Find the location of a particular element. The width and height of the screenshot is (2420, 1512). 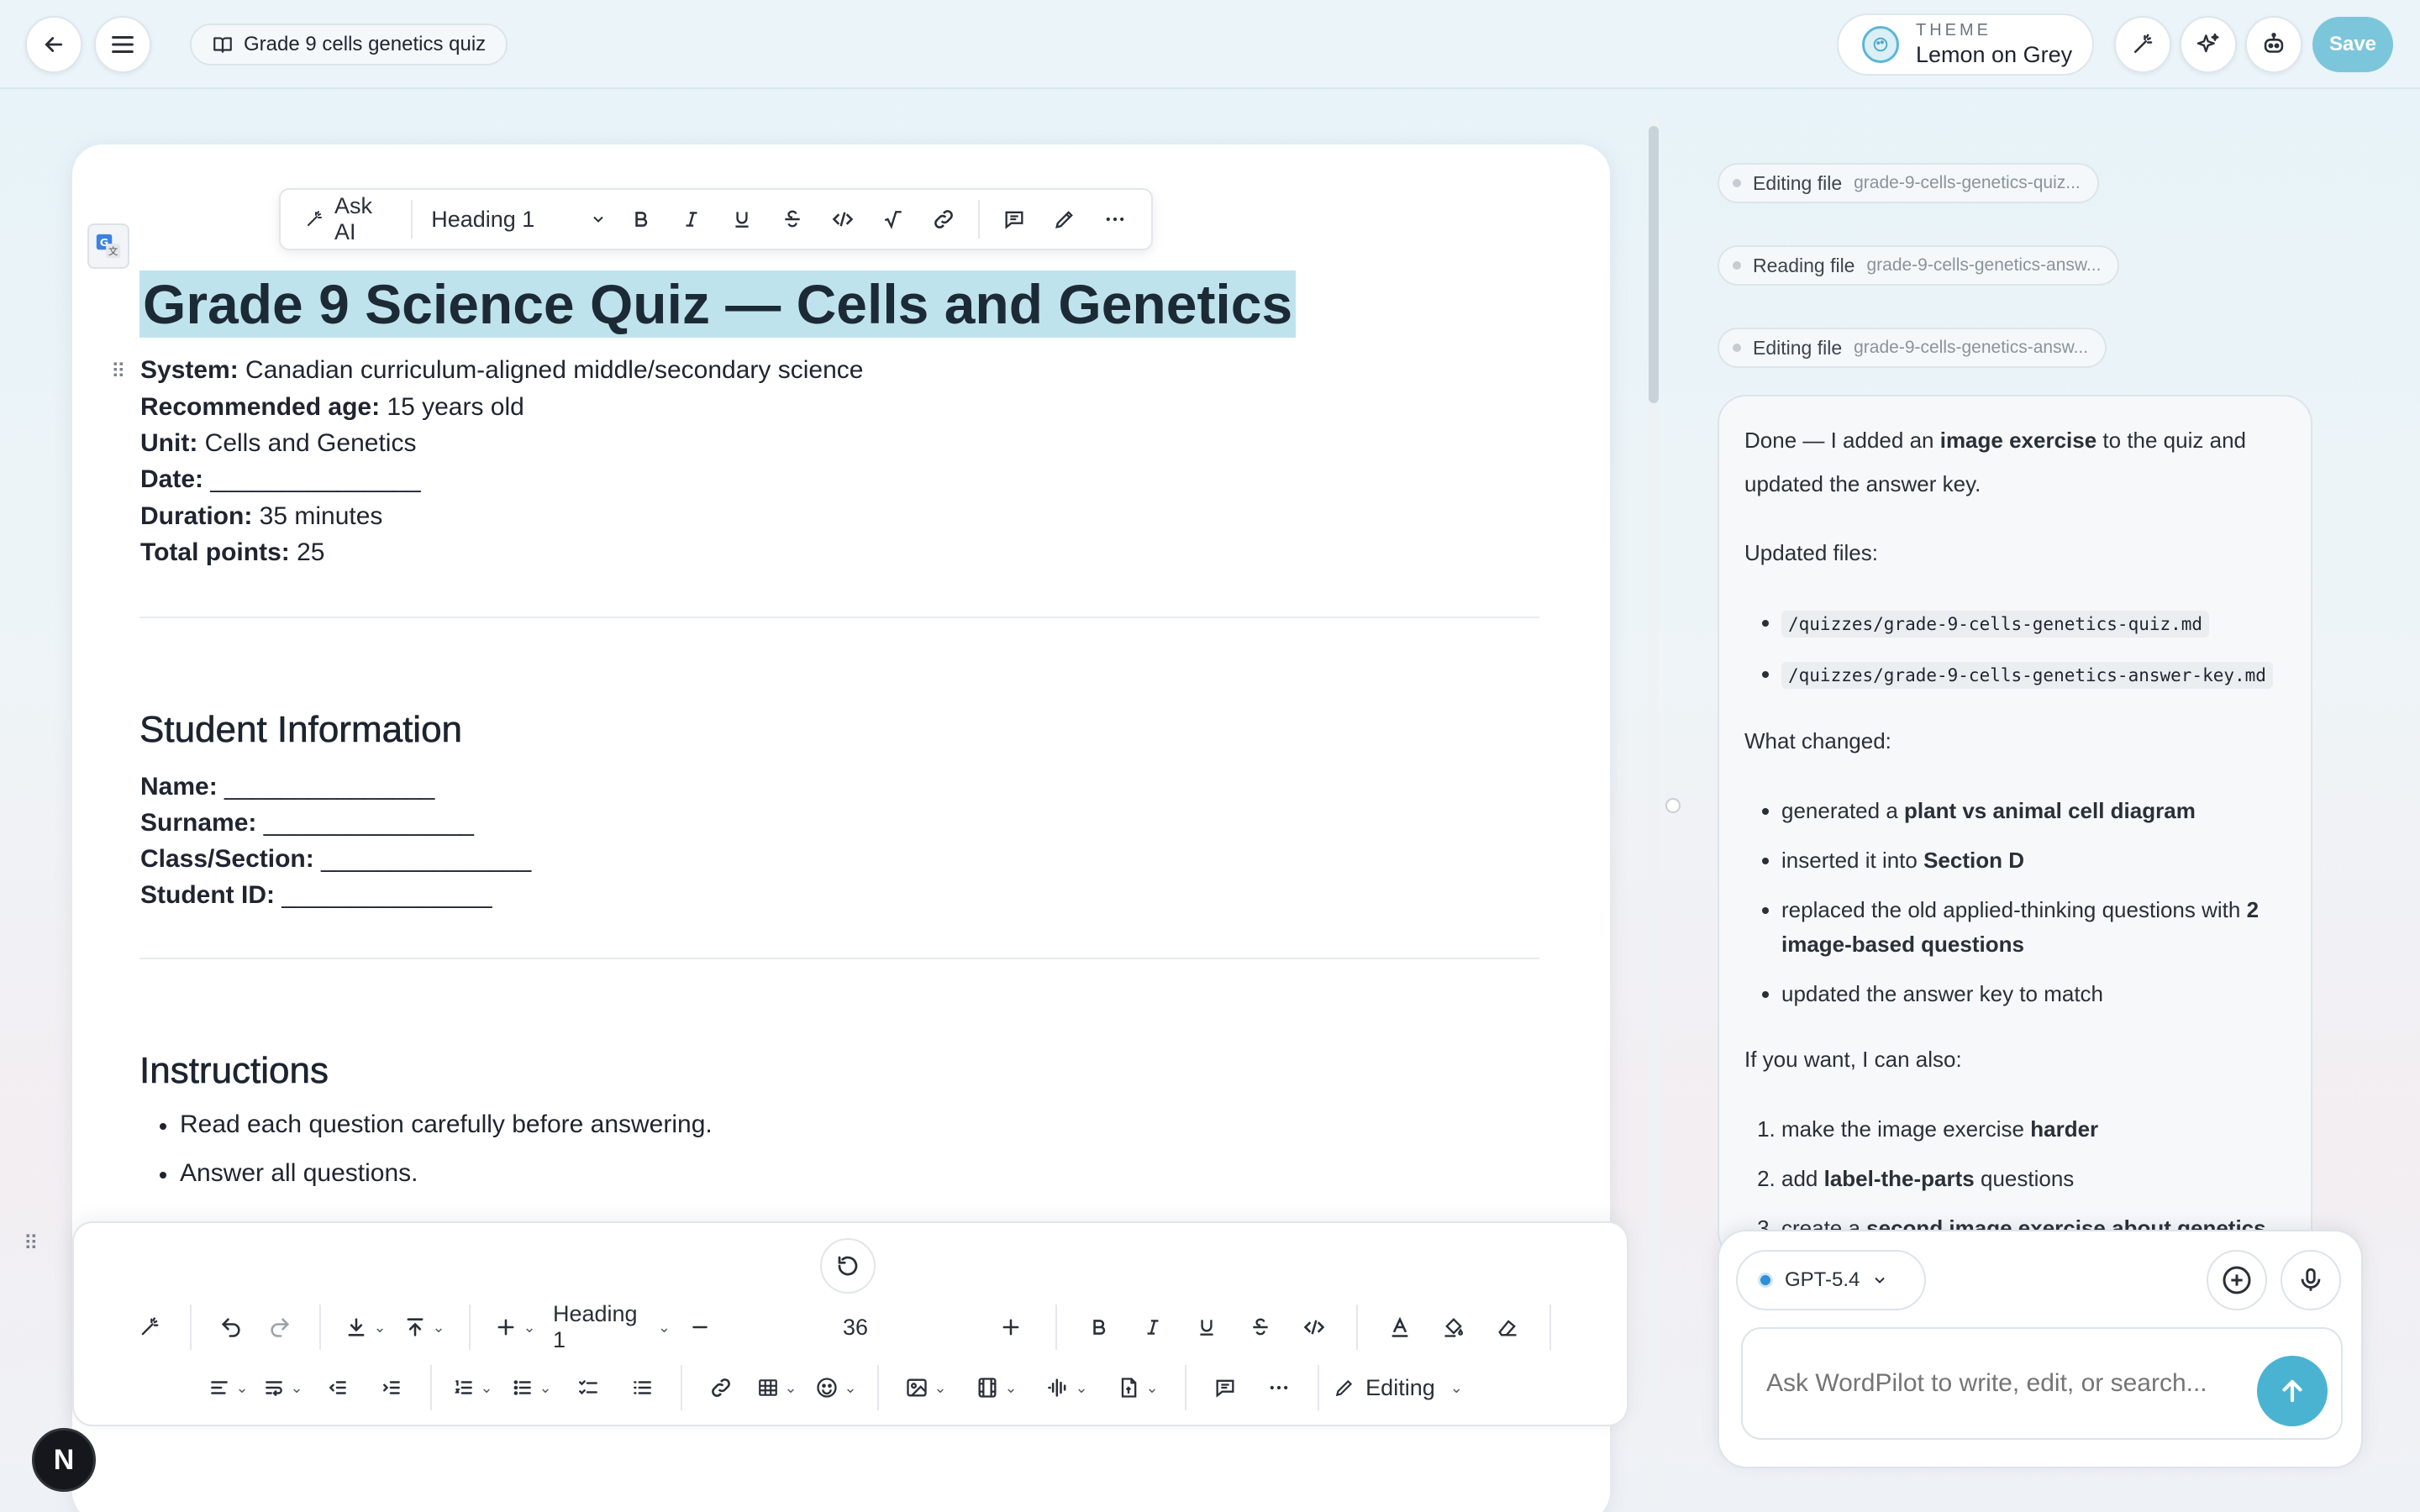

ai-wand-button is located at coordinates (149, 1327).